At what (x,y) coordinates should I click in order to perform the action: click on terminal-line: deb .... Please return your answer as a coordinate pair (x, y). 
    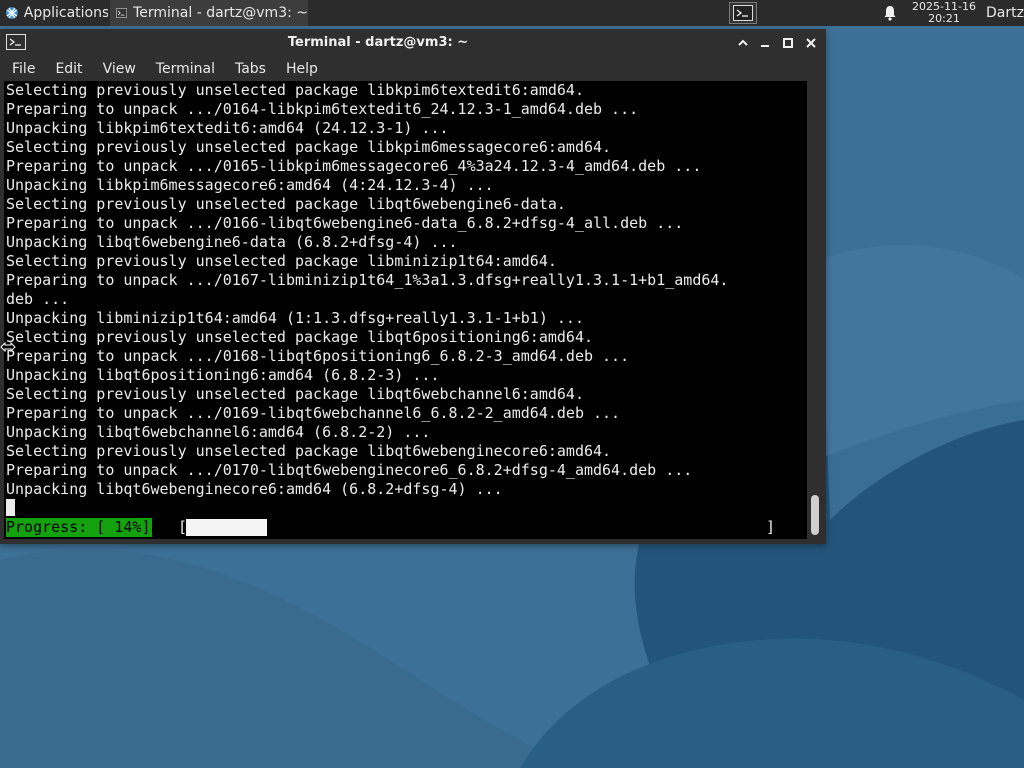
    Looking at the image, I should click on (38, 299).